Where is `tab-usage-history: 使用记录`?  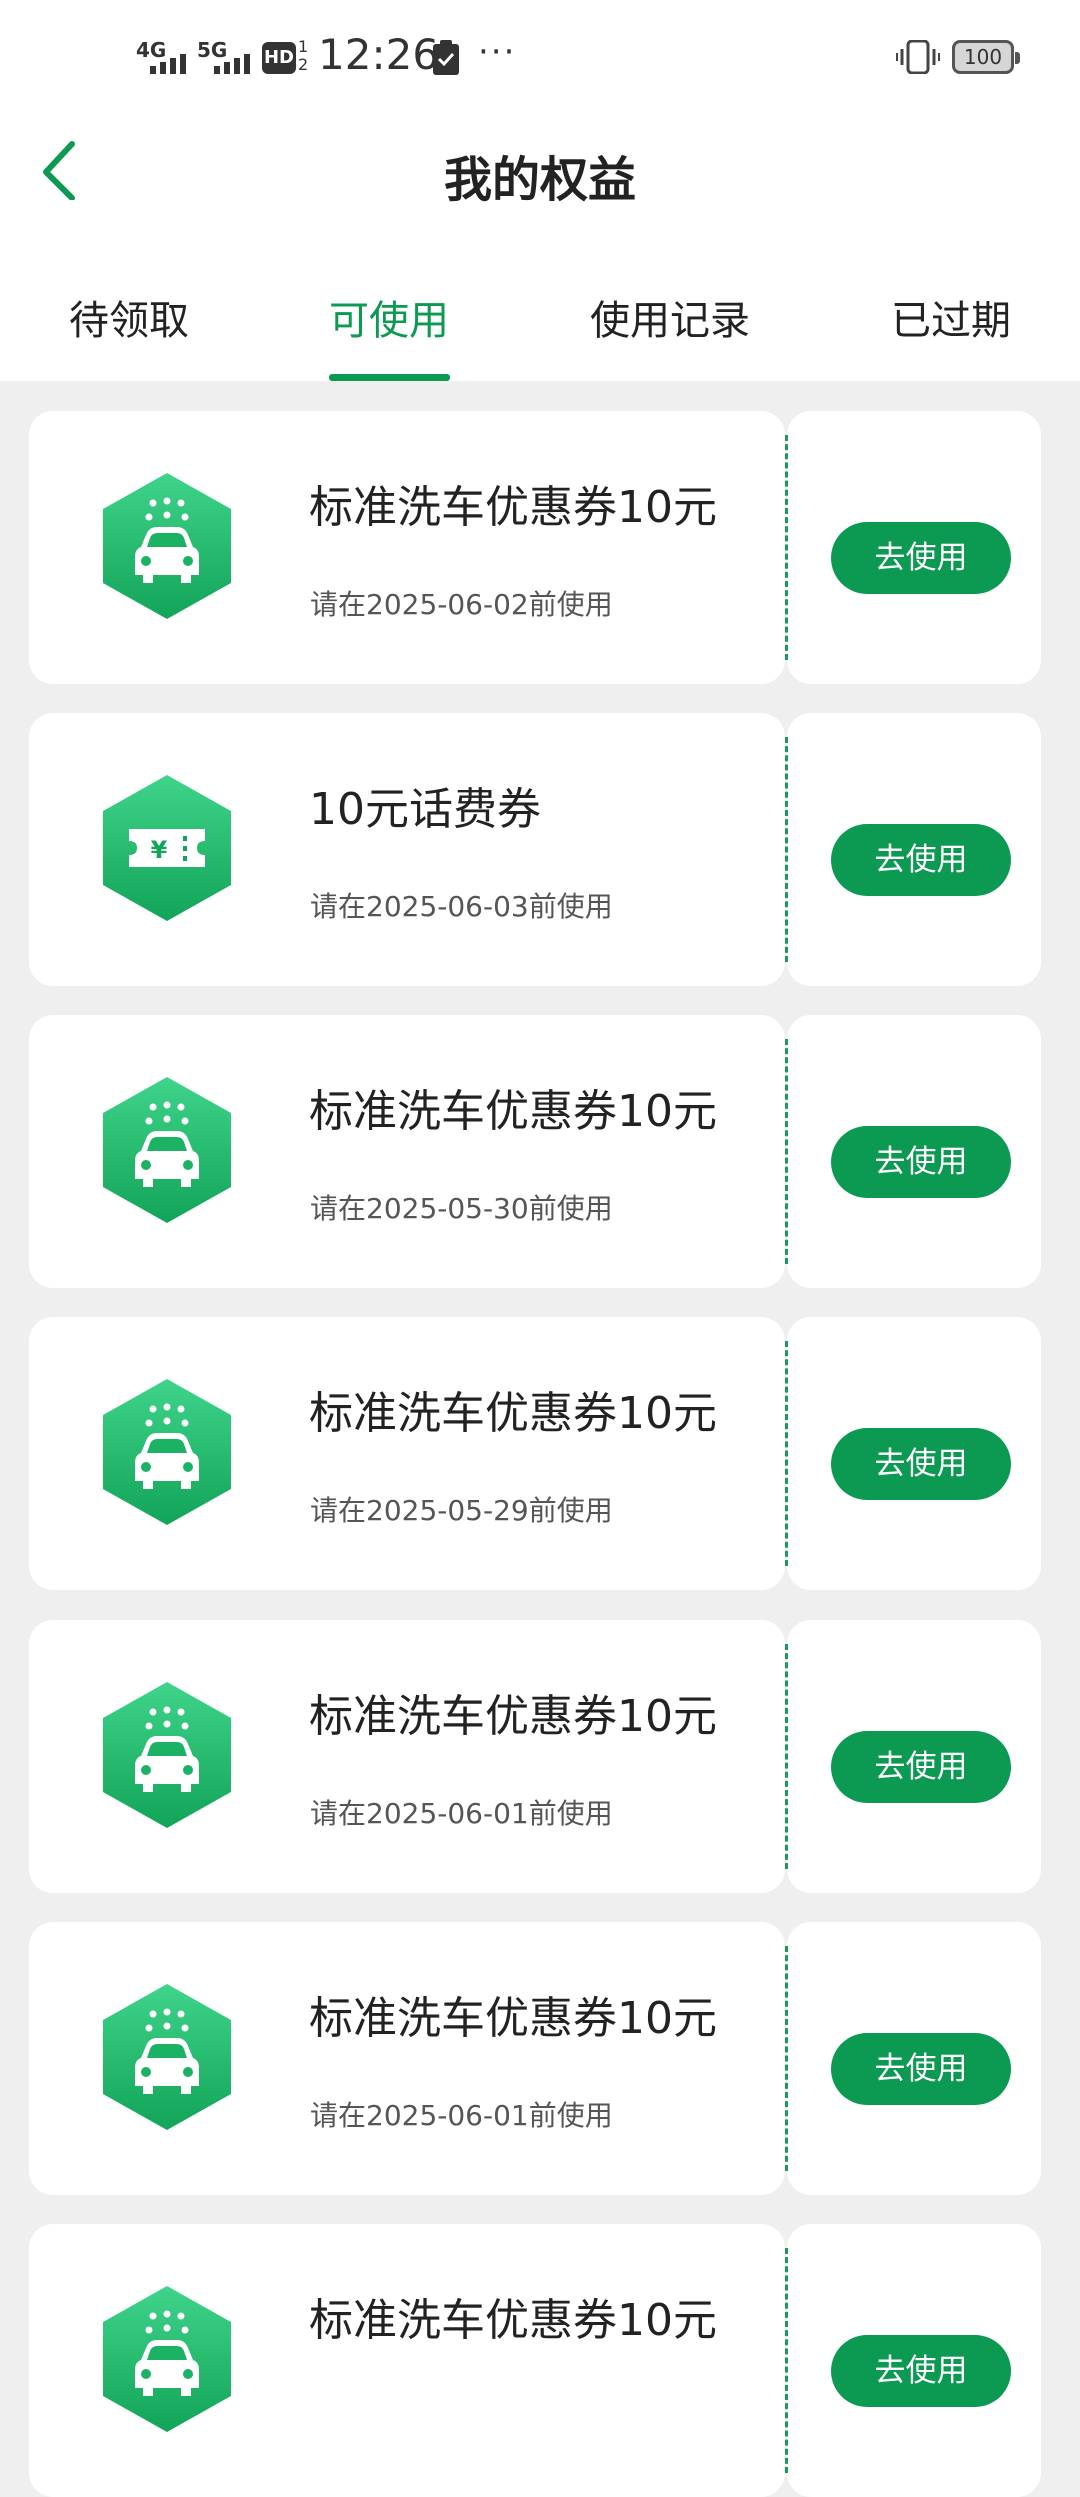
tab-usage-history: 使用记录 is located at coordinates (670, 317).